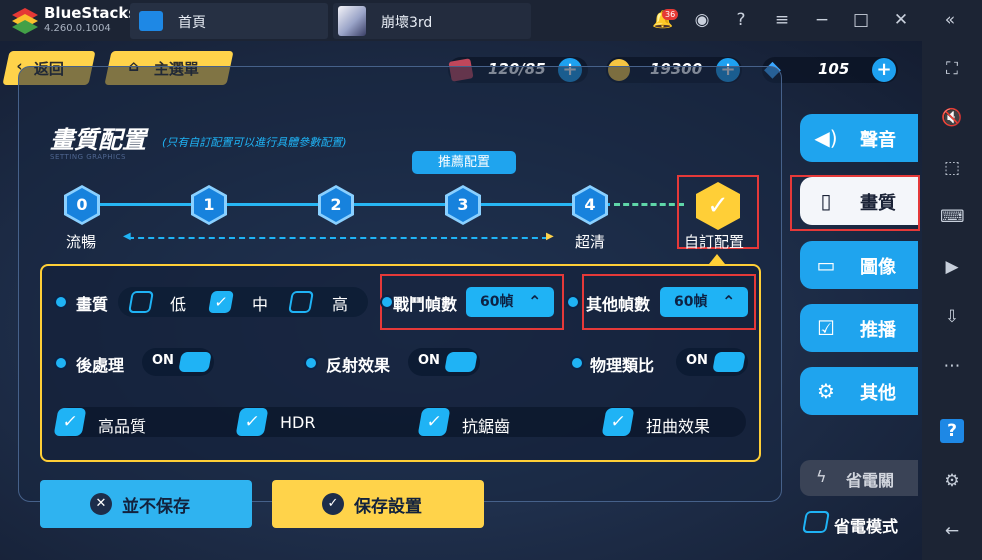  I want to click on tab-image-label: 圖像, so click(878, 267).